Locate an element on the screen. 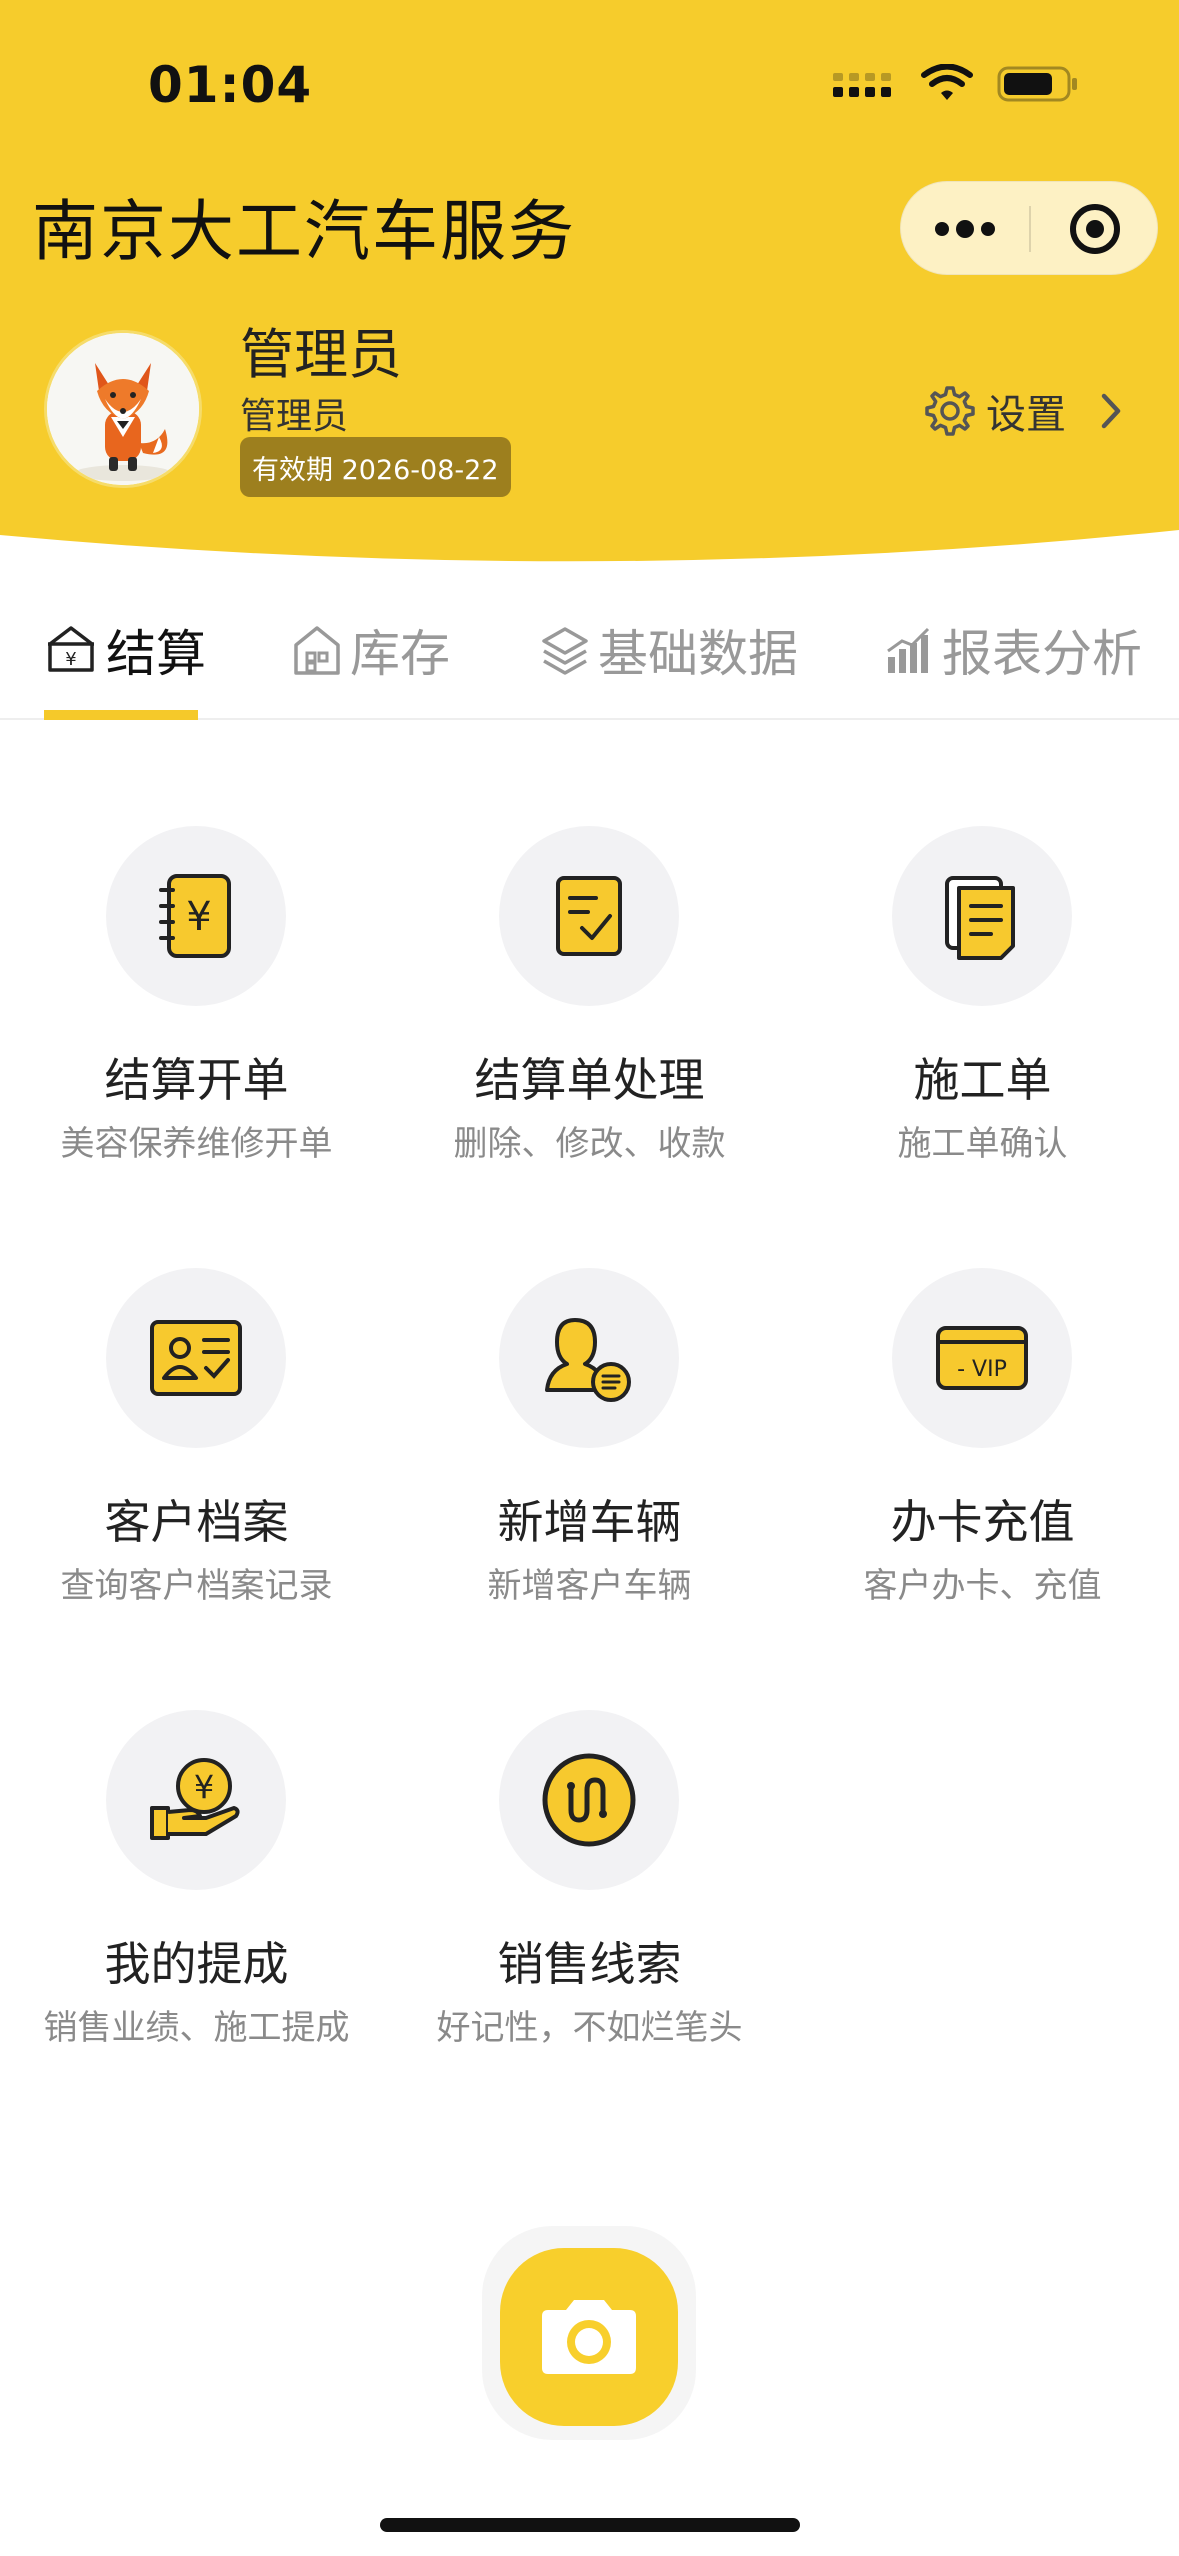  menu-title: 销售线索 is located at coordinates (589, 1964).